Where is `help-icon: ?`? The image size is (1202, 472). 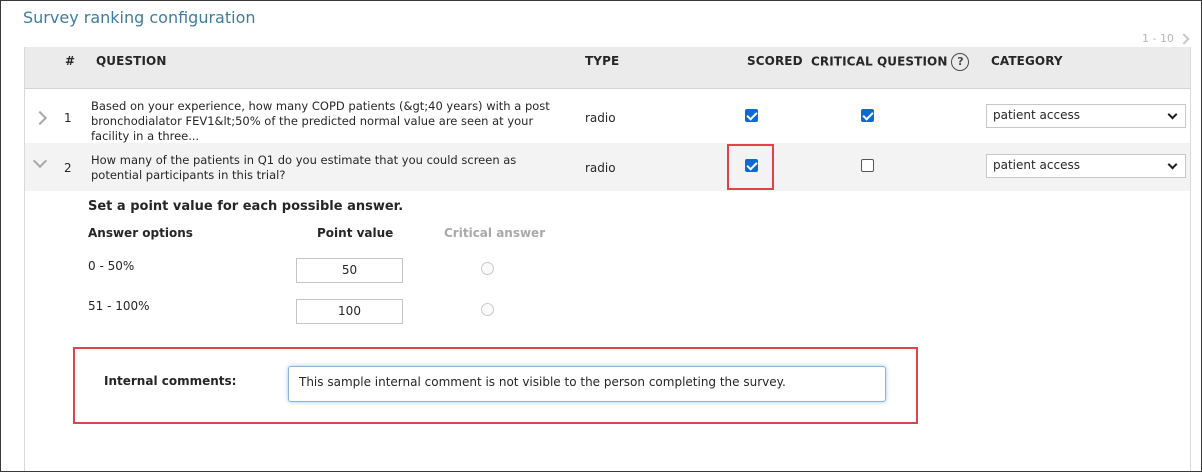 help-icon: ? is located at coordinates (960, 62).